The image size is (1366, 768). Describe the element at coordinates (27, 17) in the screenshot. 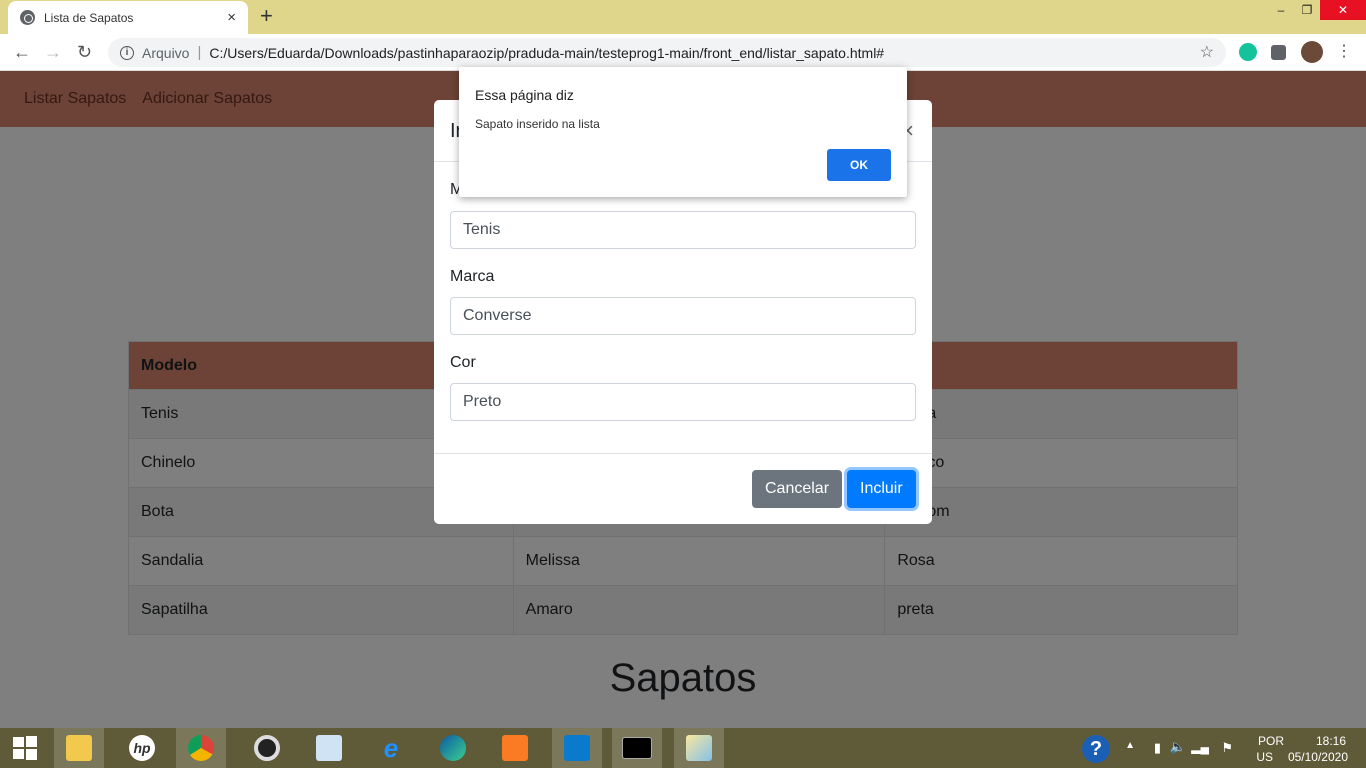

I see `globe-icon` at that location.